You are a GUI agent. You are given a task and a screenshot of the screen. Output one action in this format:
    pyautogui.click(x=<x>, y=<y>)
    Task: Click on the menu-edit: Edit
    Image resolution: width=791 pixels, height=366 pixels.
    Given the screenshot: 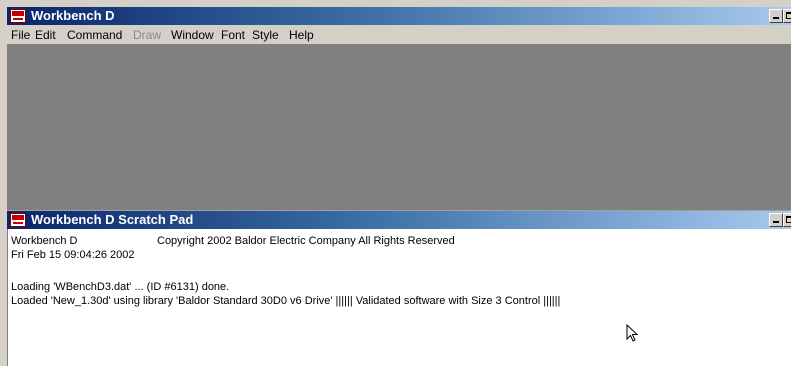 What is the action you would take?
    pyautogui.click(x=45, y=35)
    